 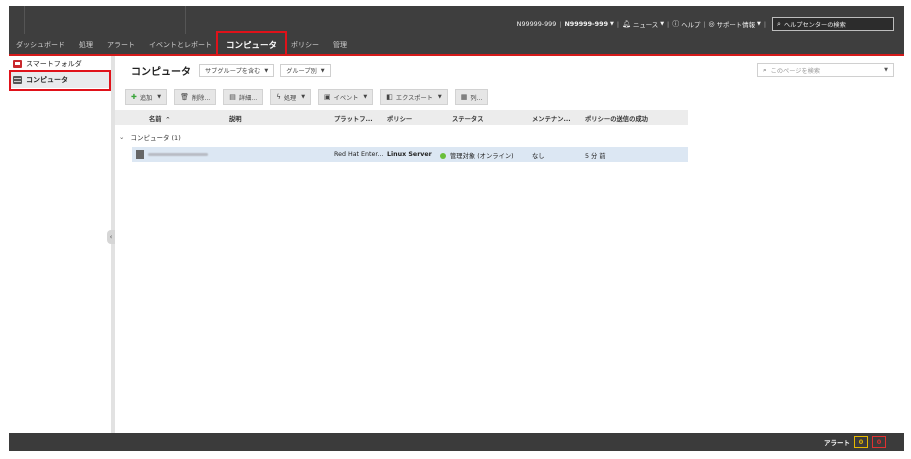 I want to click on support-label: サポート情報, so click(x=735, y=24).